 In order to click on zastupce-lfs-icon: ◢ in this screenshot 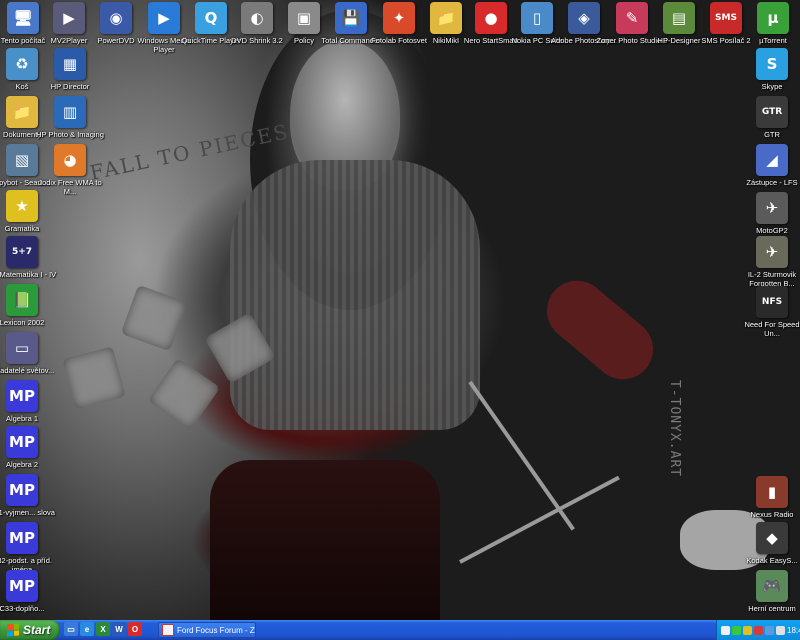, I will do `click(772, 160)`.